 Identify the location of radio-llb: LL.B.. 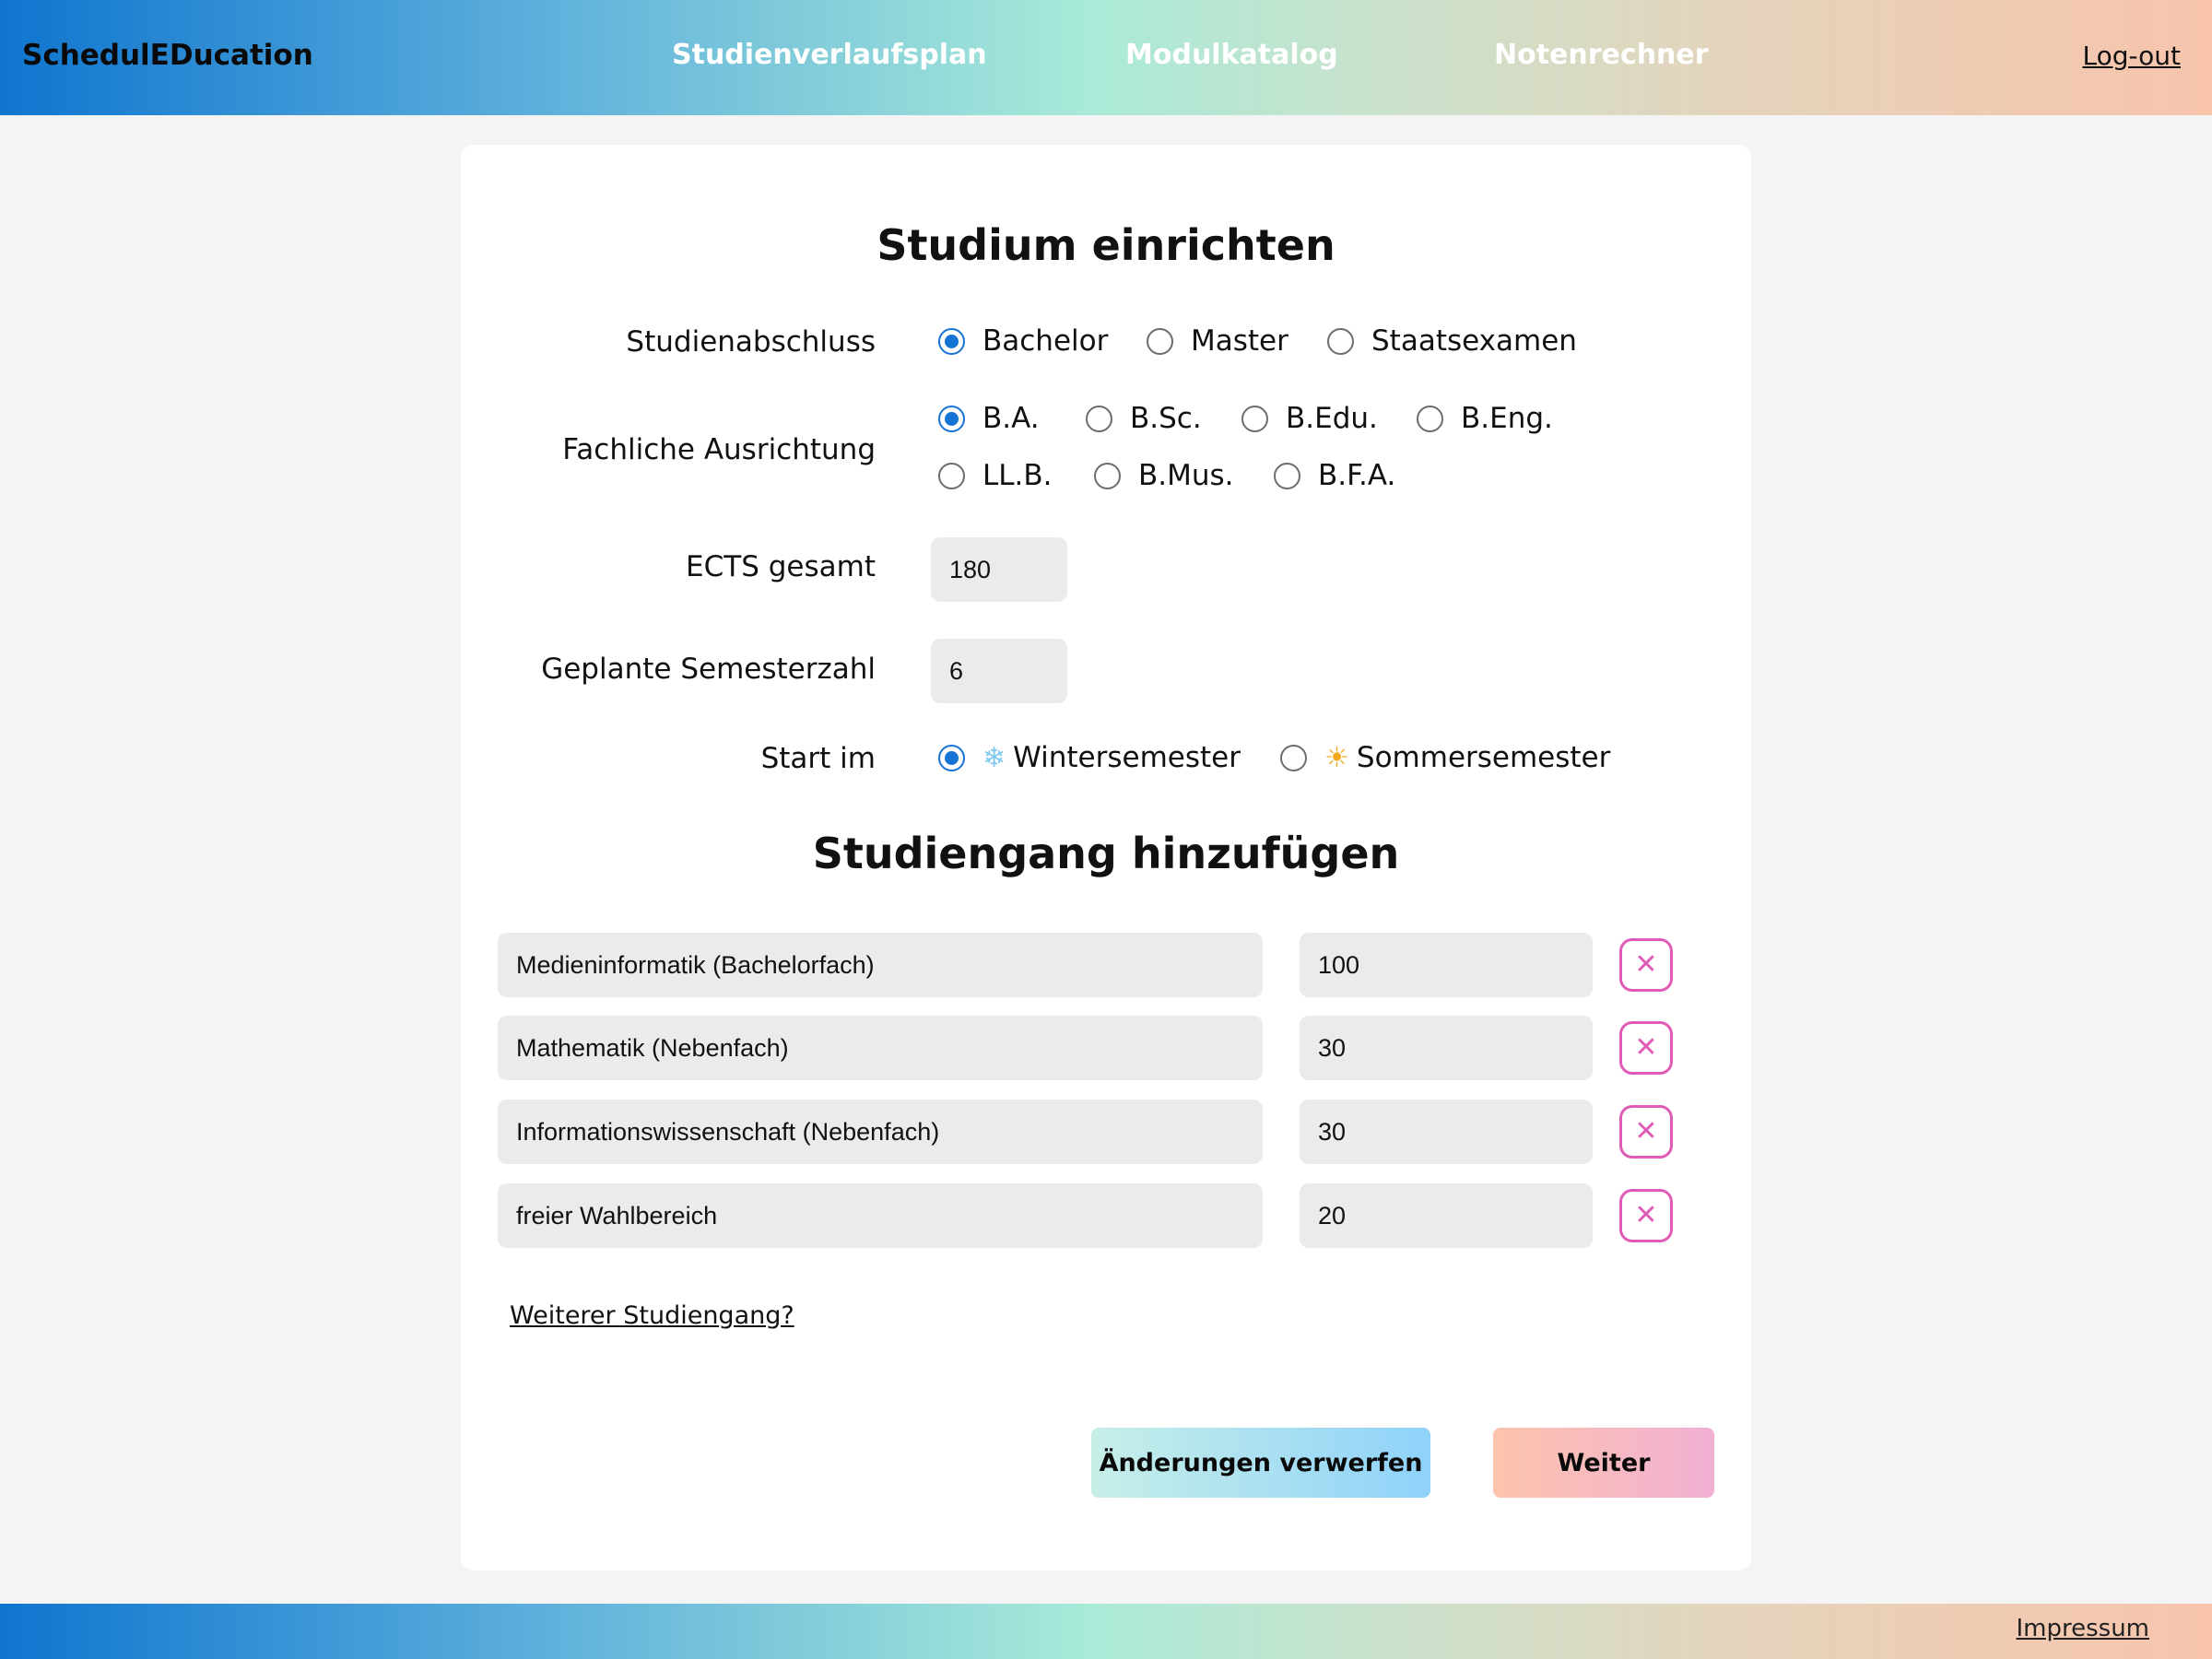
(995, 475).